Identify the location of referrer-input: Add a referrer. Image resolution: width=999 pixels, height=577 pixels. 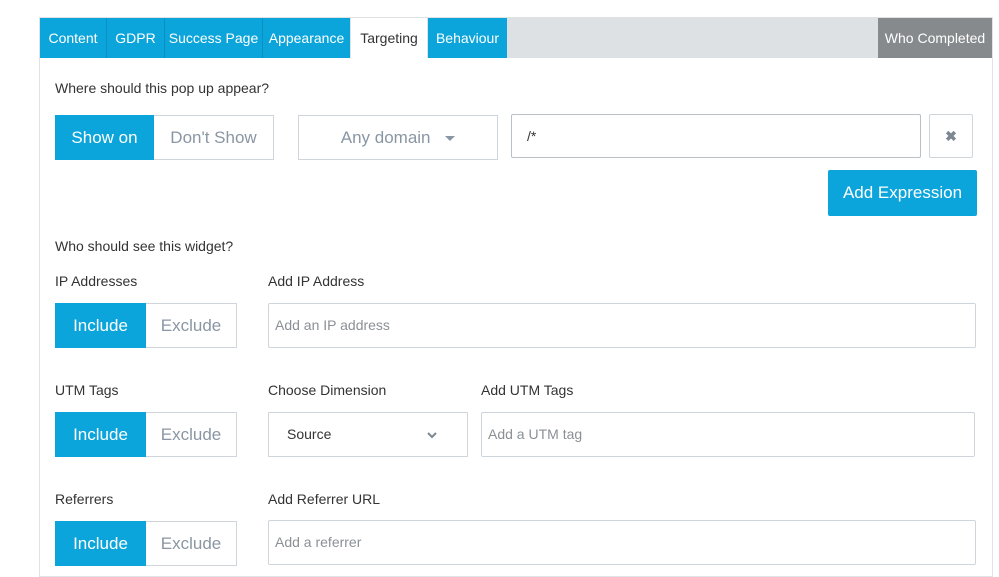
(622, 542).